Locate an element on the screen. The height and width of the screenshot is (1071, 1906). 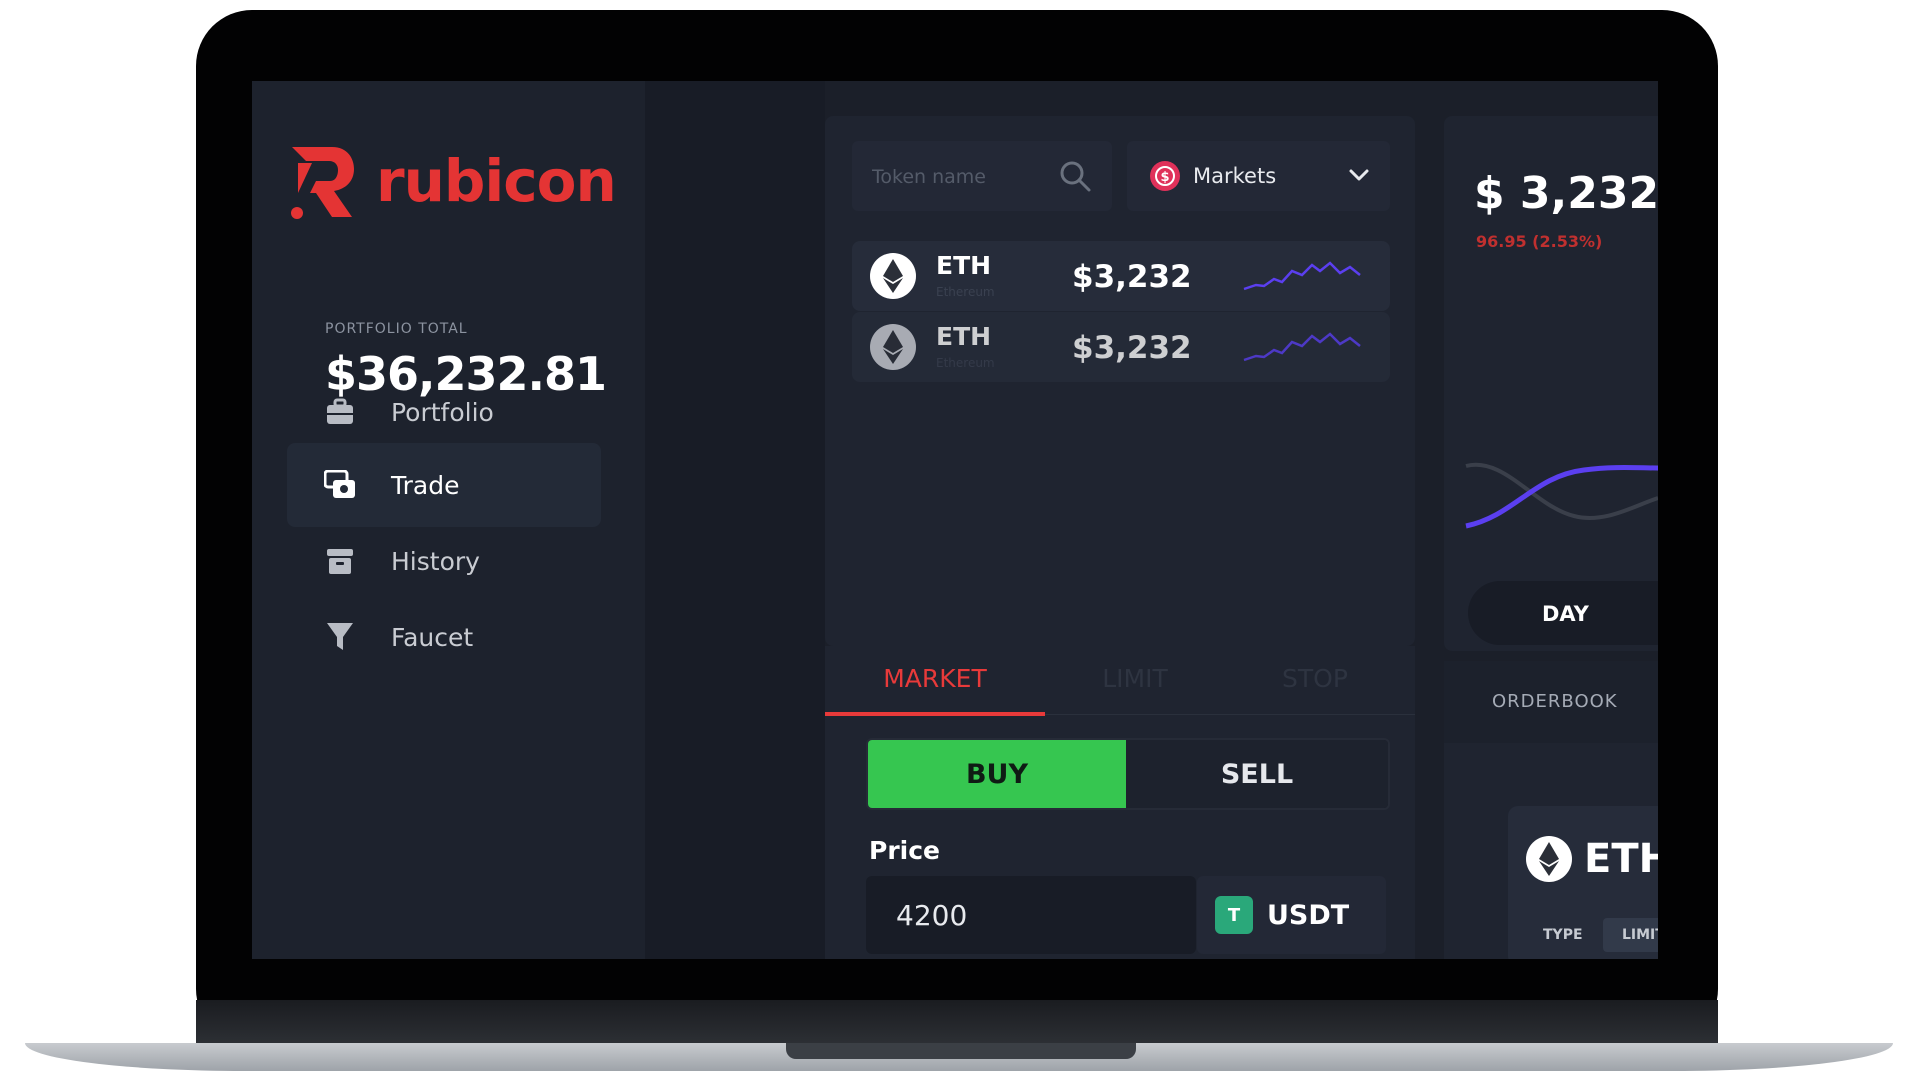
markets-dropdown: $ Markets is located at coordinates (1258, 176).